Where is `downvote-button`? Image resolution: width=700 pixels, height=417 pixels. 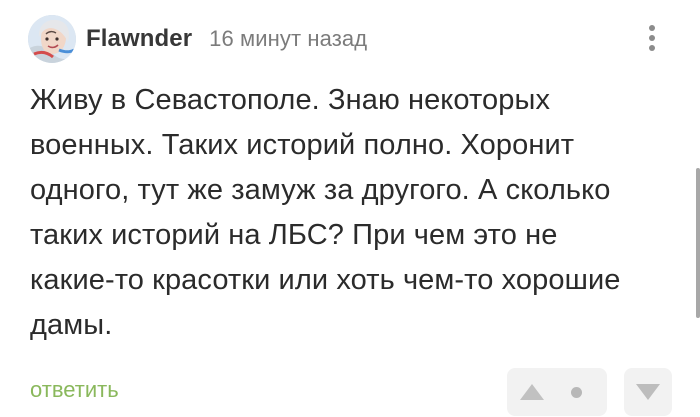
downvote-button is located at coordinates (648, 392).